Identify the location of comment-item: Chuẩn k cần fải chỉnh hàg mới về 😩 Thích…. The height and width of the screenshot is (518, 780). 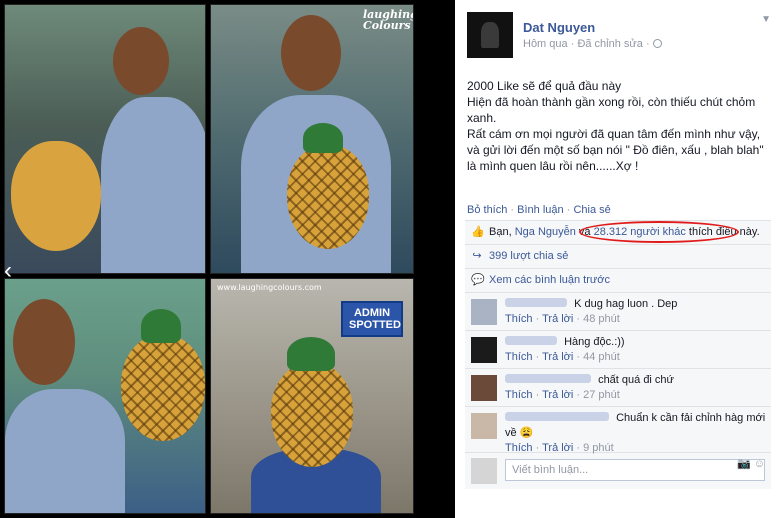
(618, 430).